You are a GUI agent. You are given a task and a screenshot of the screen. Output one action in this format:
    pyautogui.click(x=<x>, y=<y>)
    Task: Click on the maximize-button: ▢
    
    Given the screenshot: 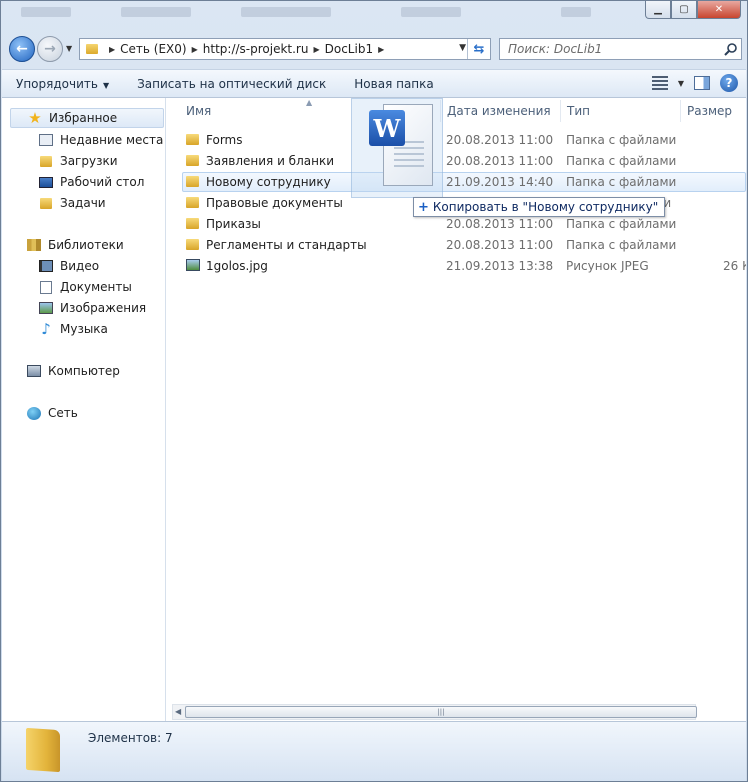 What is the action you would take?
    pyautogui.click(x=684, y=10)
    